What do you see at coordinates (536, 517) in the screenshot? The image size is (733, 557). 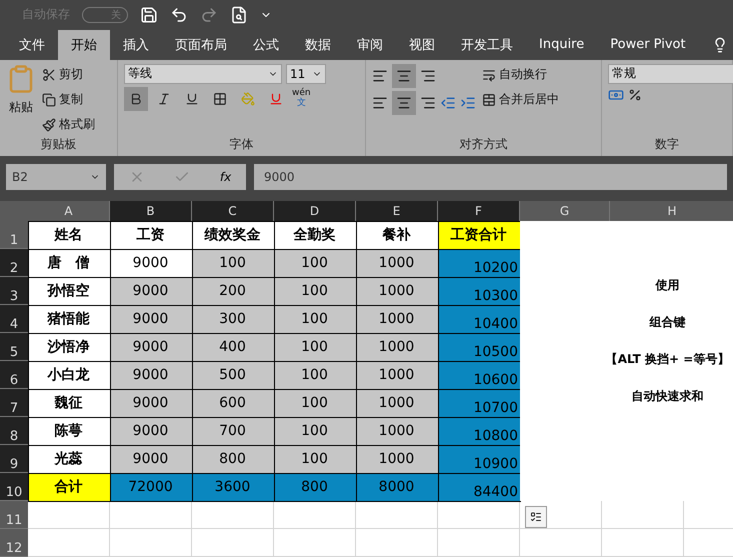 I see `quick-analysis-button` at bounding box center [536, 517].